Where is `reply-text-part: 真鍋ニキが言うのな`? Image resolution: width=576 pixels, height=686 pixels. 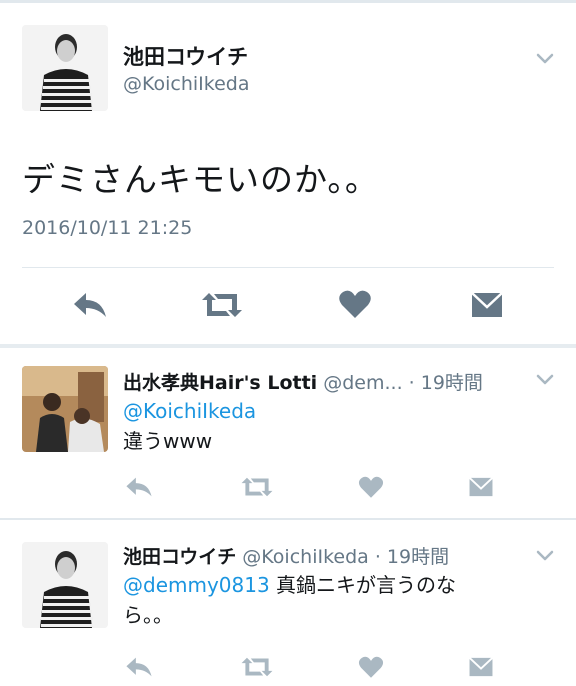 reply-text-part: 真鍋ニキが言うのな is located at coordinates (363, 585).